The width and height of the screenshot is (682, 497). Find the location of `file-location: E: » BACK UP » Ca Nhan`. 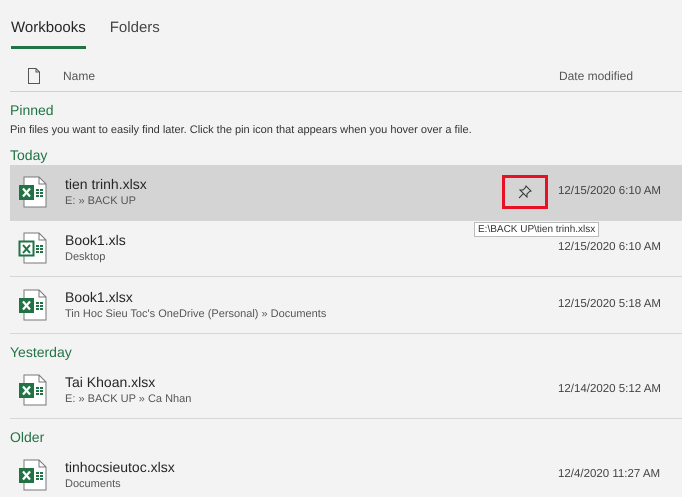

file-location: E: » BACK UP » Ca Nhan is located at coordinates (128, 399).